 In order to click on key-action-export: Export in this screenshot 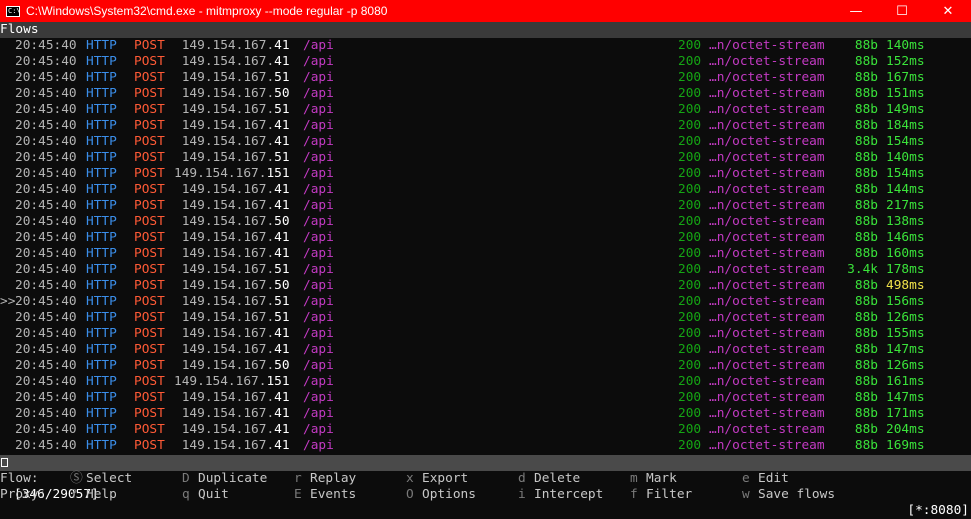, I will do `click(445, 479)`.